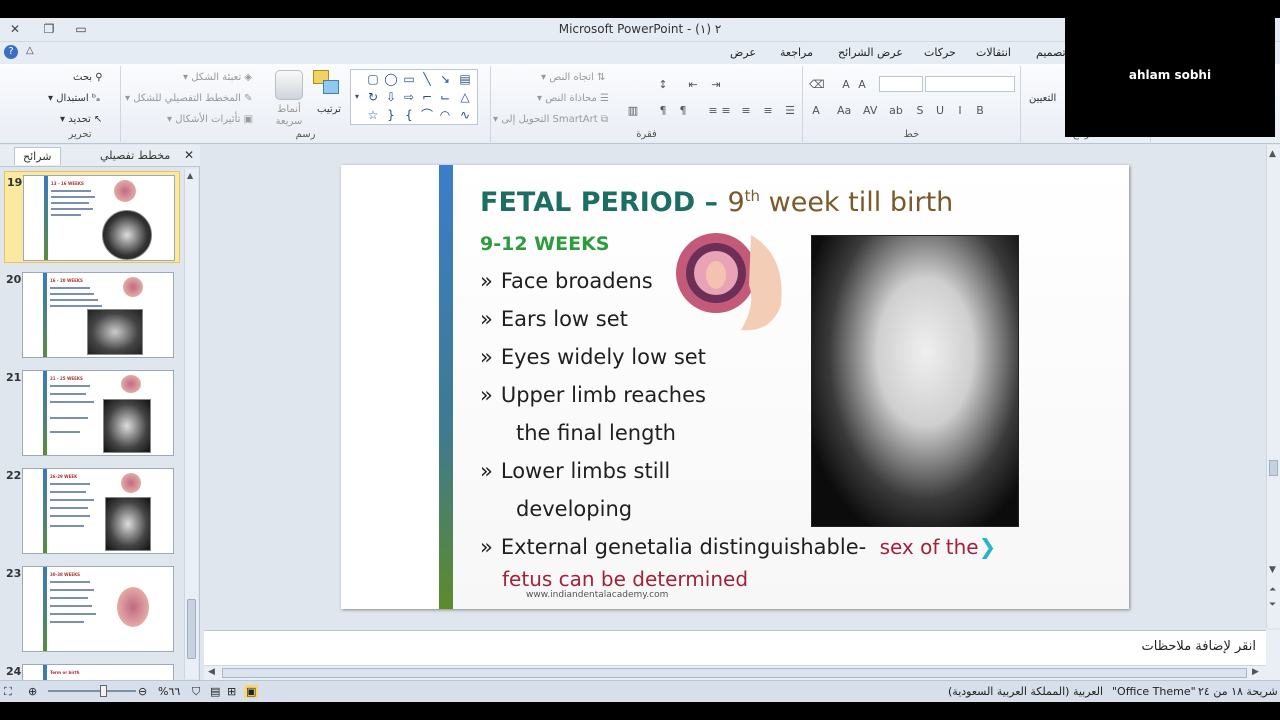  I want to click on thumbnail-scroll-thumb, so click(191, 629).